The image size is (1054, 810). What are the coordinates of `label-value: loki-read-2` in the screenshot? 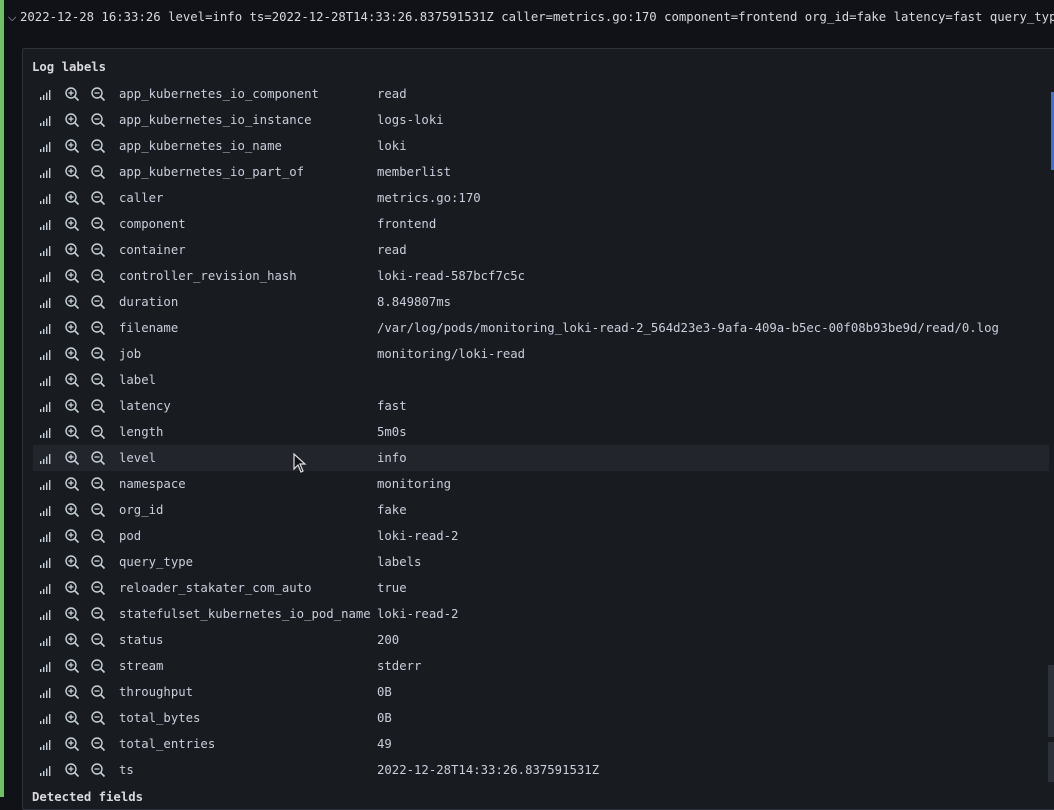 It's located at (418, 536).